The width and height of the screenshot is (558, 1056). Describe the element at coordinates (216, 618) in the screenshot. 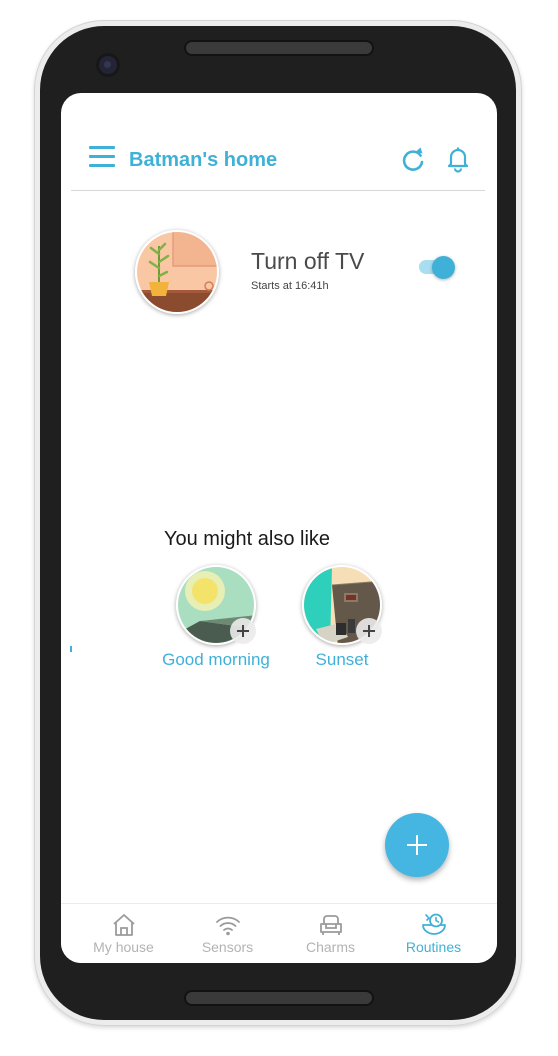

I see `suggestion-good-morning: Good morning` at that location.